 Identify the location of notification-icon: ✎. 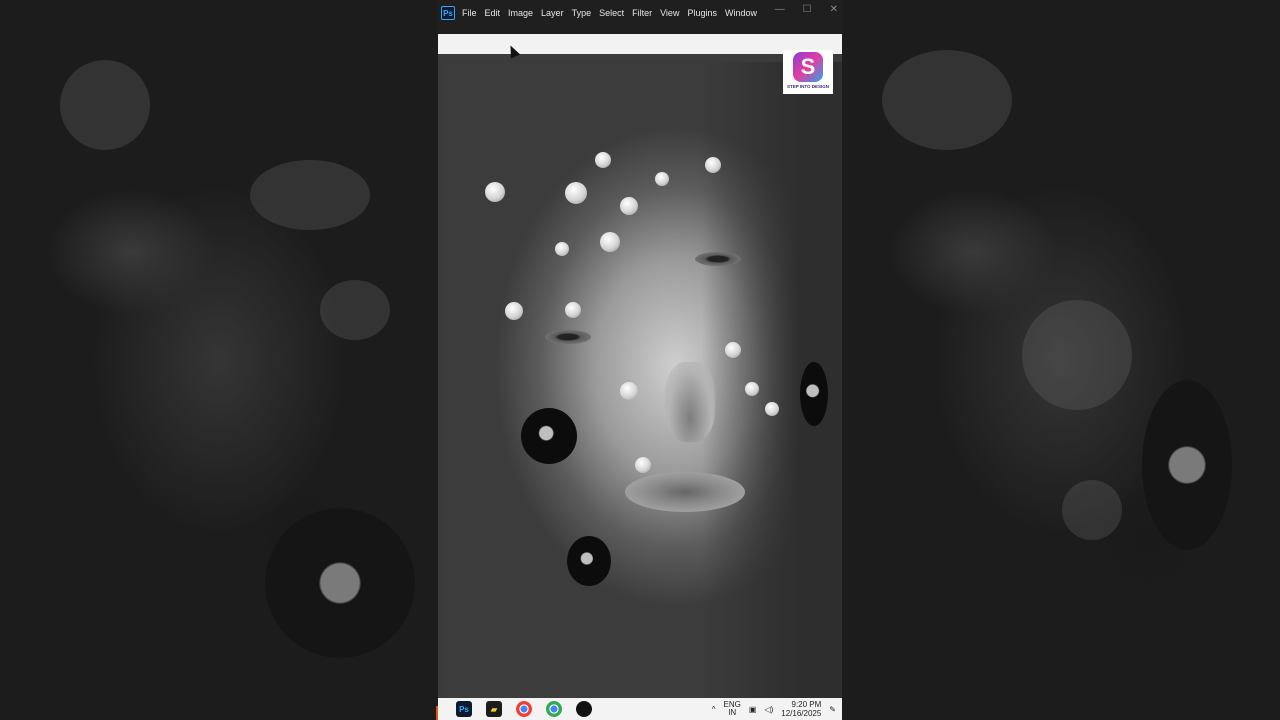
(832, 709).